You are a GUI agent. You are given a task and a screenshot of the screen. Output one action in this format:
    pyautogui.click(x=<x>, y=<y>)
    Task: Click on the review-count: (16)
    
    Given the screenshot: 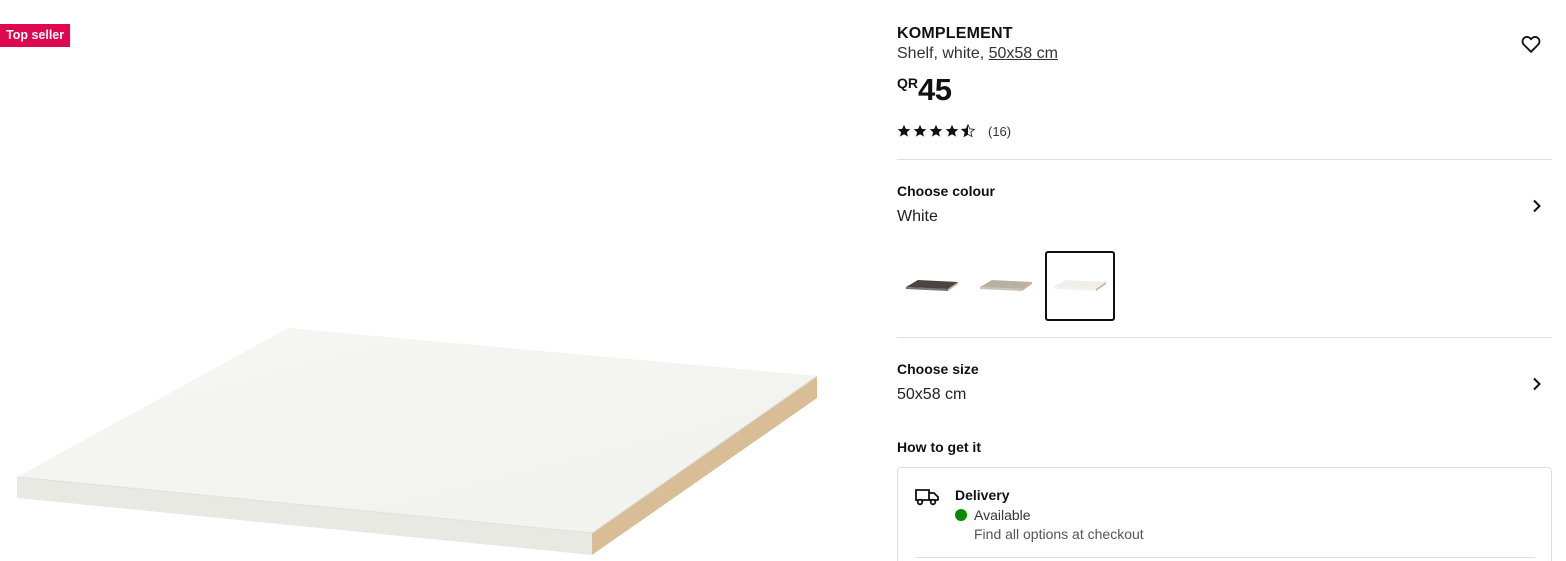 What is the action you would take?
    pyautogui.click(x=1000, y=131)
    